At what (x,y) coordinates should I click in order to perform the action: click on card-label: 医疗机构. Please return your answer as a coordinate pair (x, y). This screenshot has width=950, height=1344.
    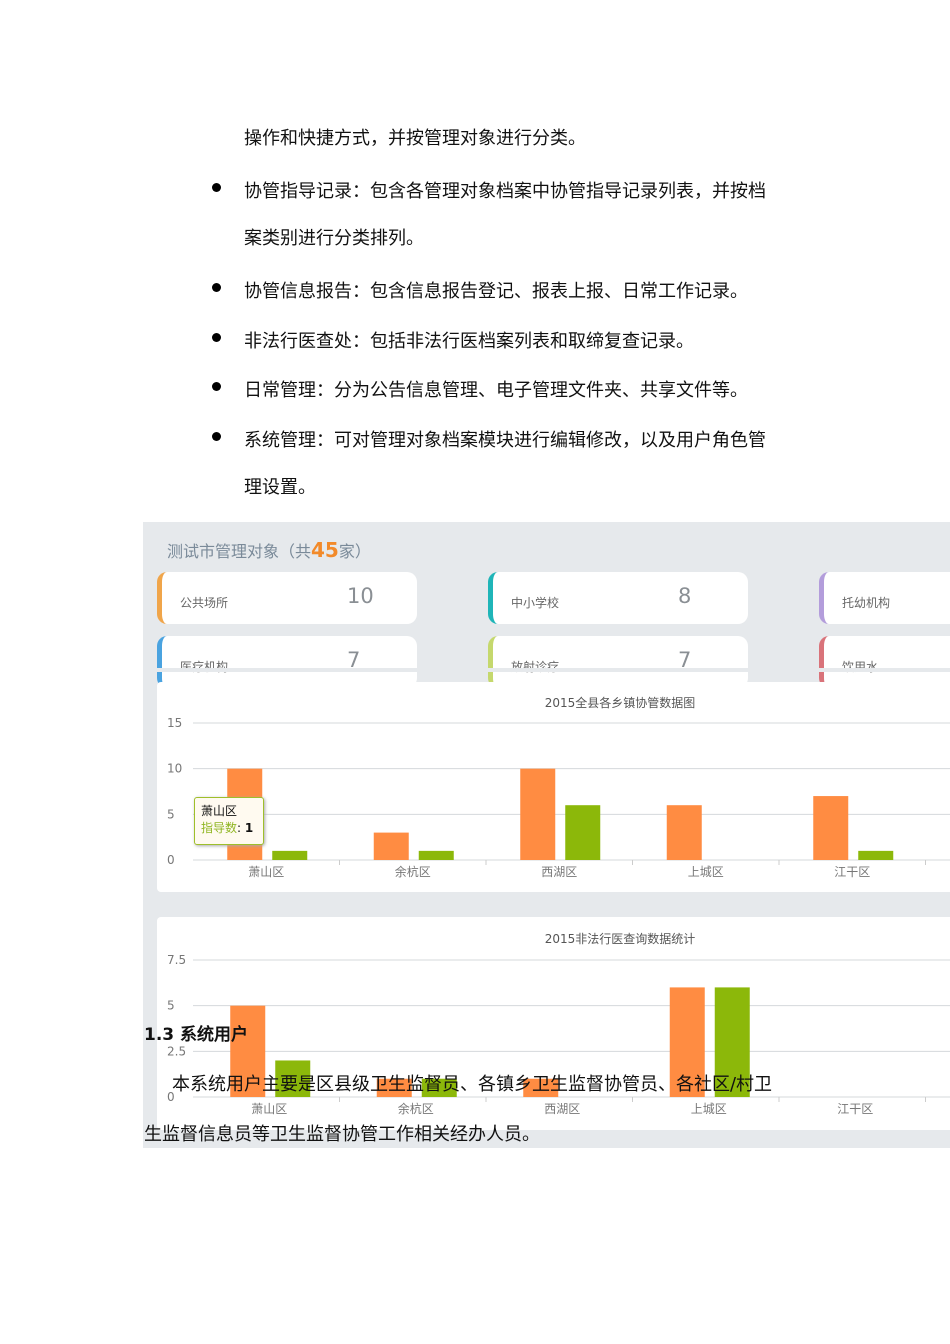
    Looking at the image, I should click on (204, 667).